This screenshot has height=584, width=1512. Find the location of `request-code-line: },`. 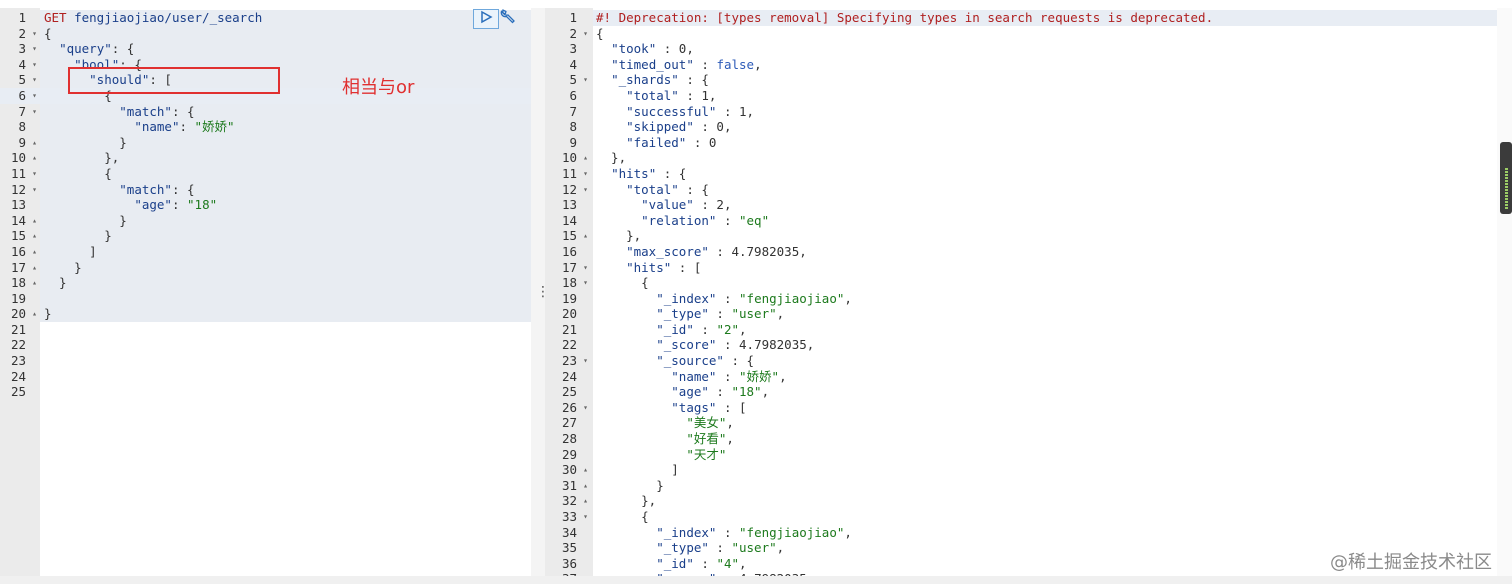

request-code-line: }, is located at coordinates (285, 158).